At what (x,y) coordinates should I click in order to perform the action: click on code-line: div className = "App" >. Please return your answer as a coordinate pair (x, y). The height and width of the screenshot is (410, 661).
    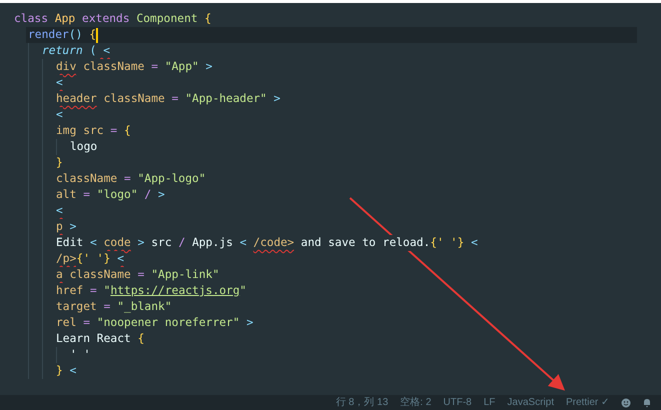
    Looking at the image, I should click on (135, 67).